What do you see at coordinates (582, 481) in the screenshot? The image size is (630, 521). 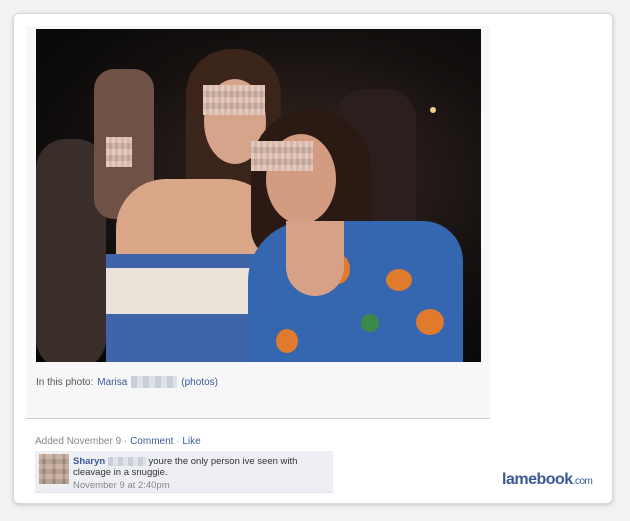 I see `logo-suffix: .com` at bounding box center [582, 481].